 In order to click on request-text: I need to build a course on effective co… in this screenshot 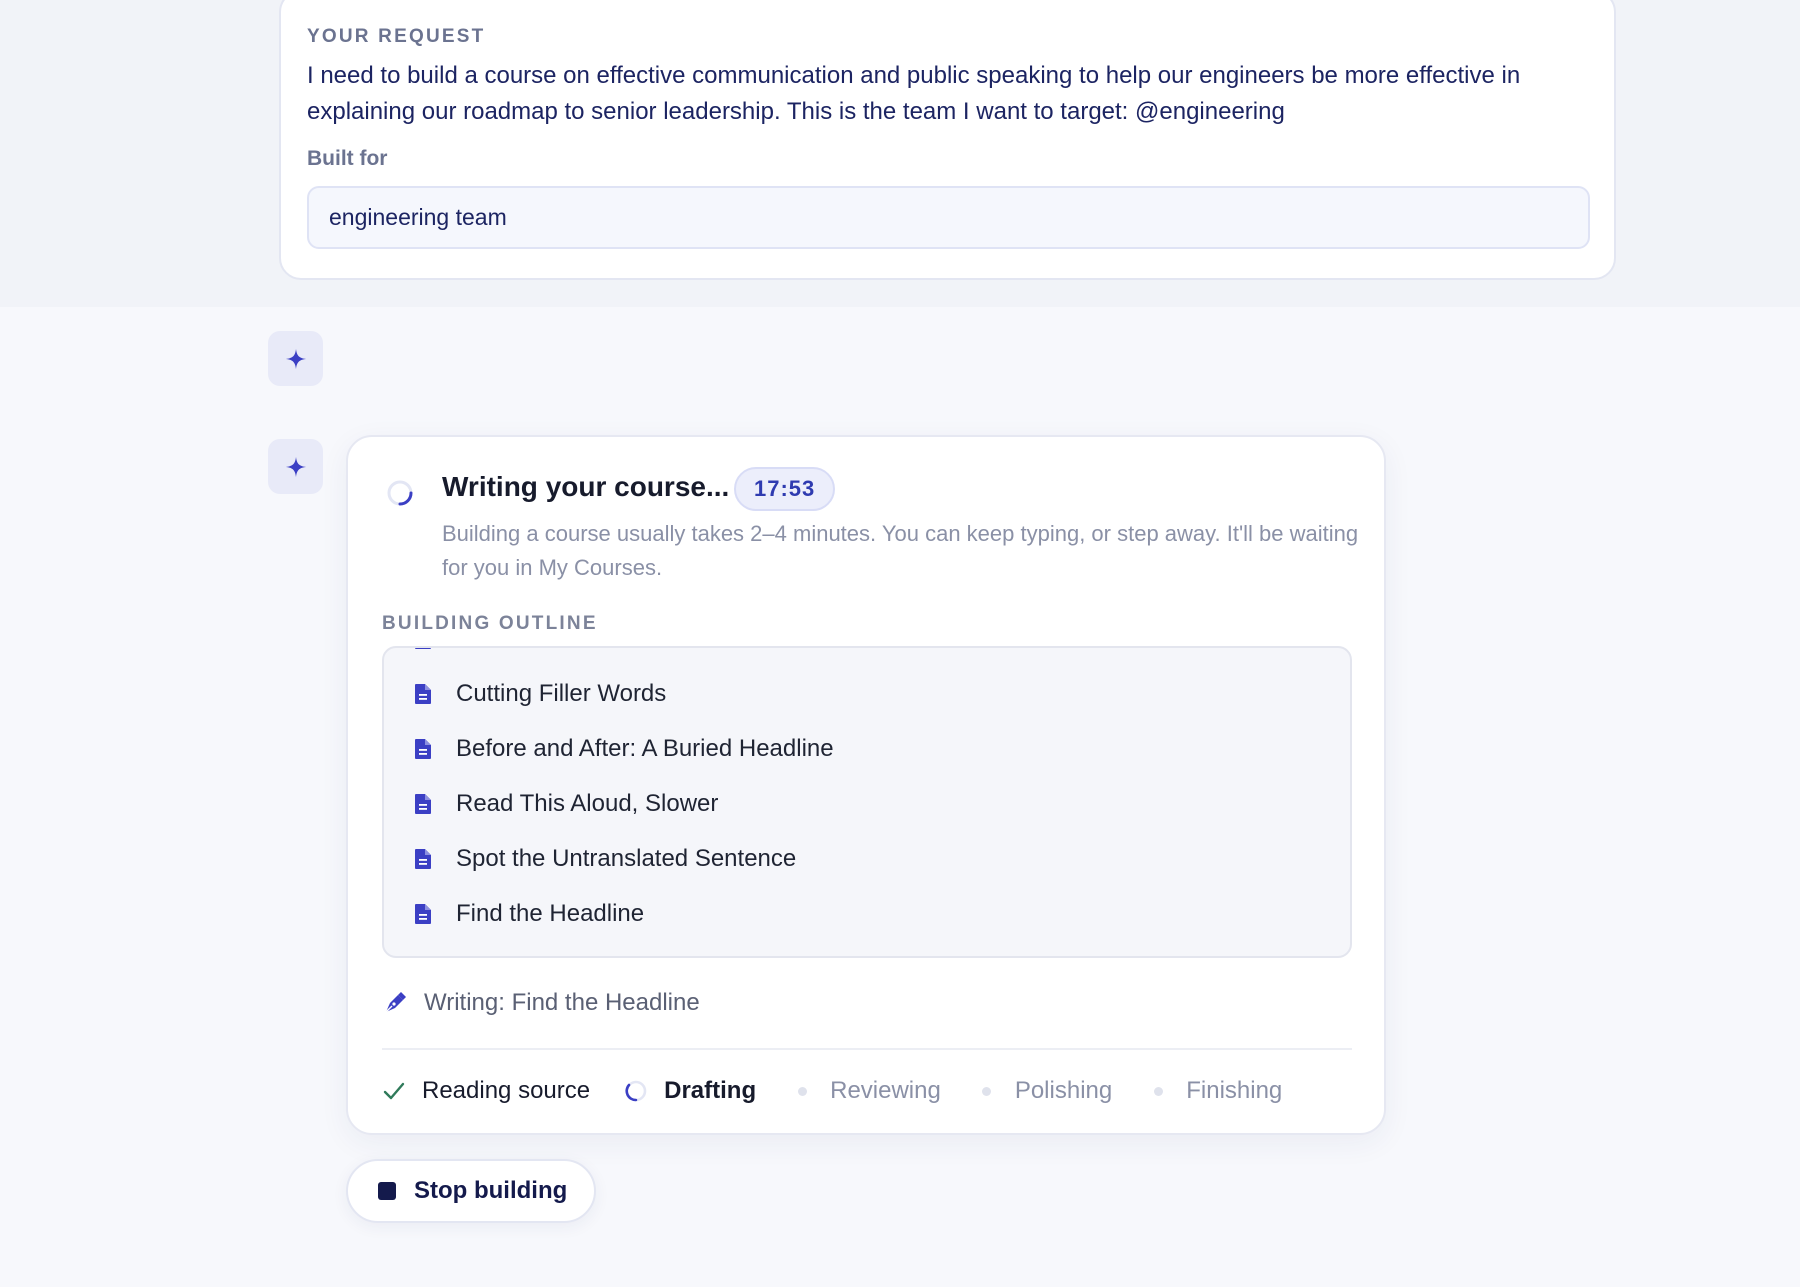, I will do `click(914, 93)`.